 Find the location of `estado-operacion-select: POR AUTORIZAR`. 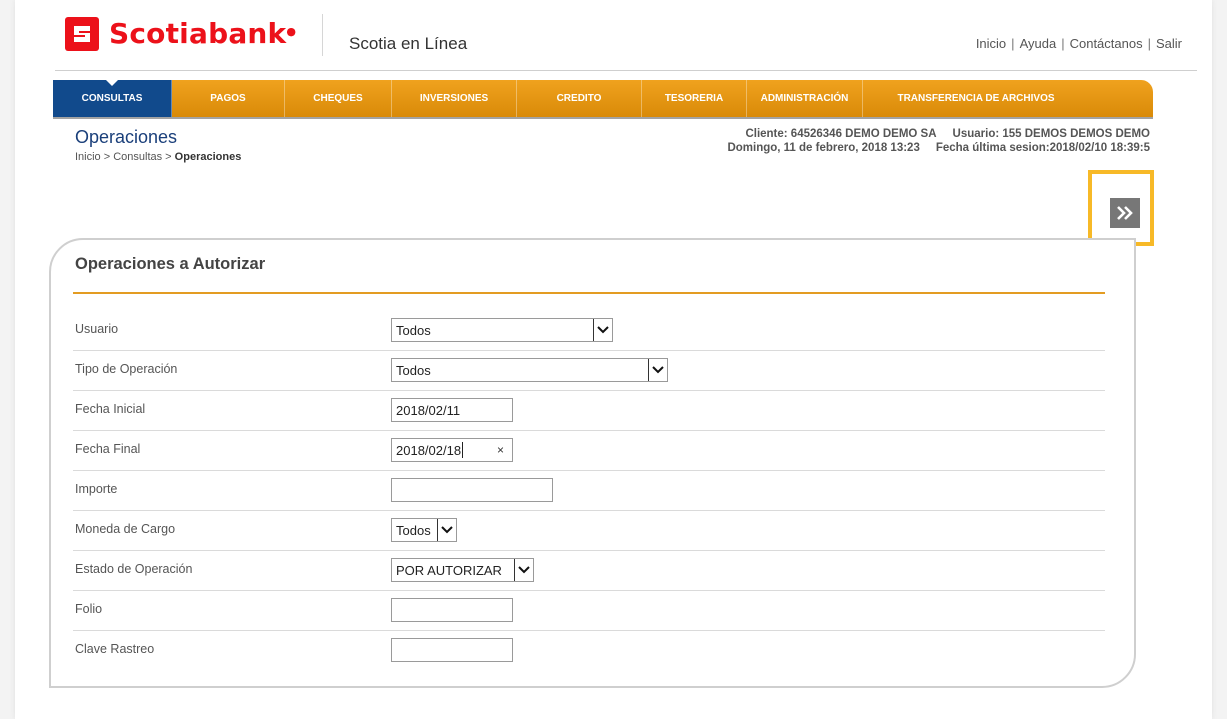

estado-operacion-select: POR AUTORIZAR is located at coordinates (462, 570).